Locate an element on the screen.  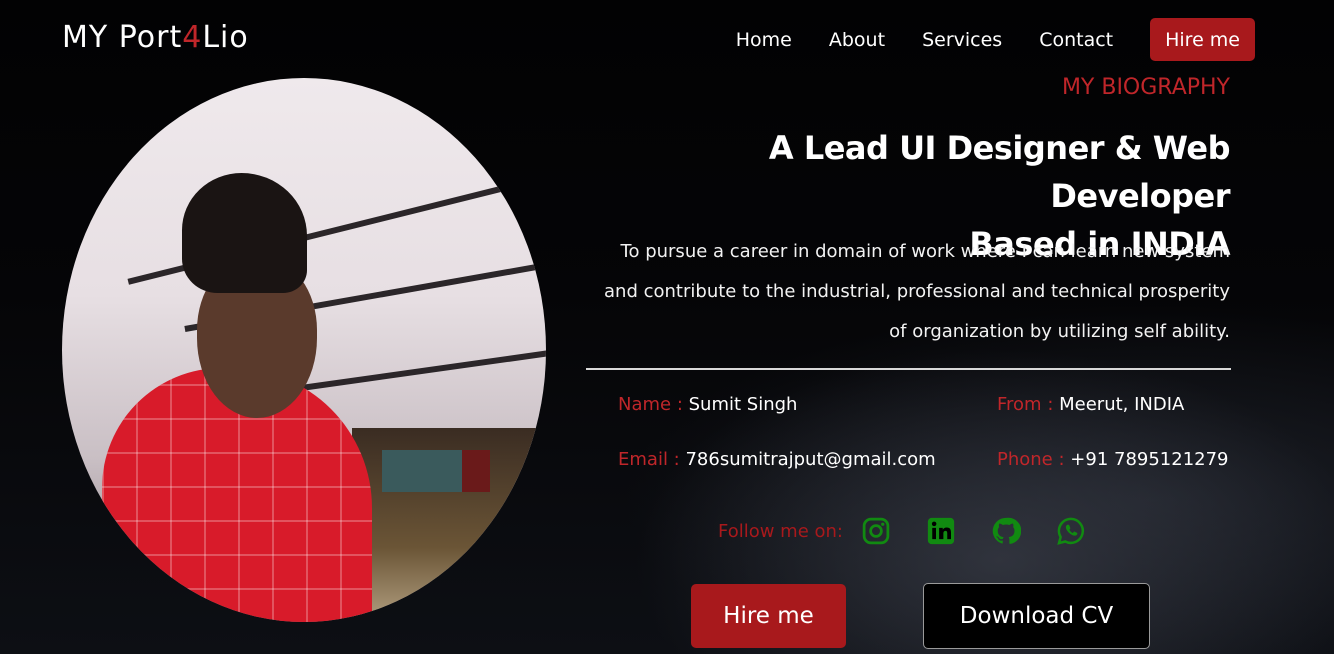
logo-text-part2: Lio is located at coordinates (225, 37).